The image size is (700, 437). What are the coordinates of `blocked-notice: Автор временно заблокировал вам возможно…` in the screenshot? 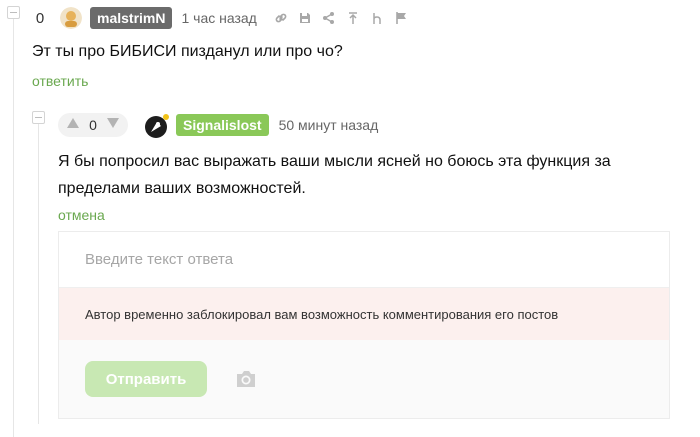 It's located at (364, 314).